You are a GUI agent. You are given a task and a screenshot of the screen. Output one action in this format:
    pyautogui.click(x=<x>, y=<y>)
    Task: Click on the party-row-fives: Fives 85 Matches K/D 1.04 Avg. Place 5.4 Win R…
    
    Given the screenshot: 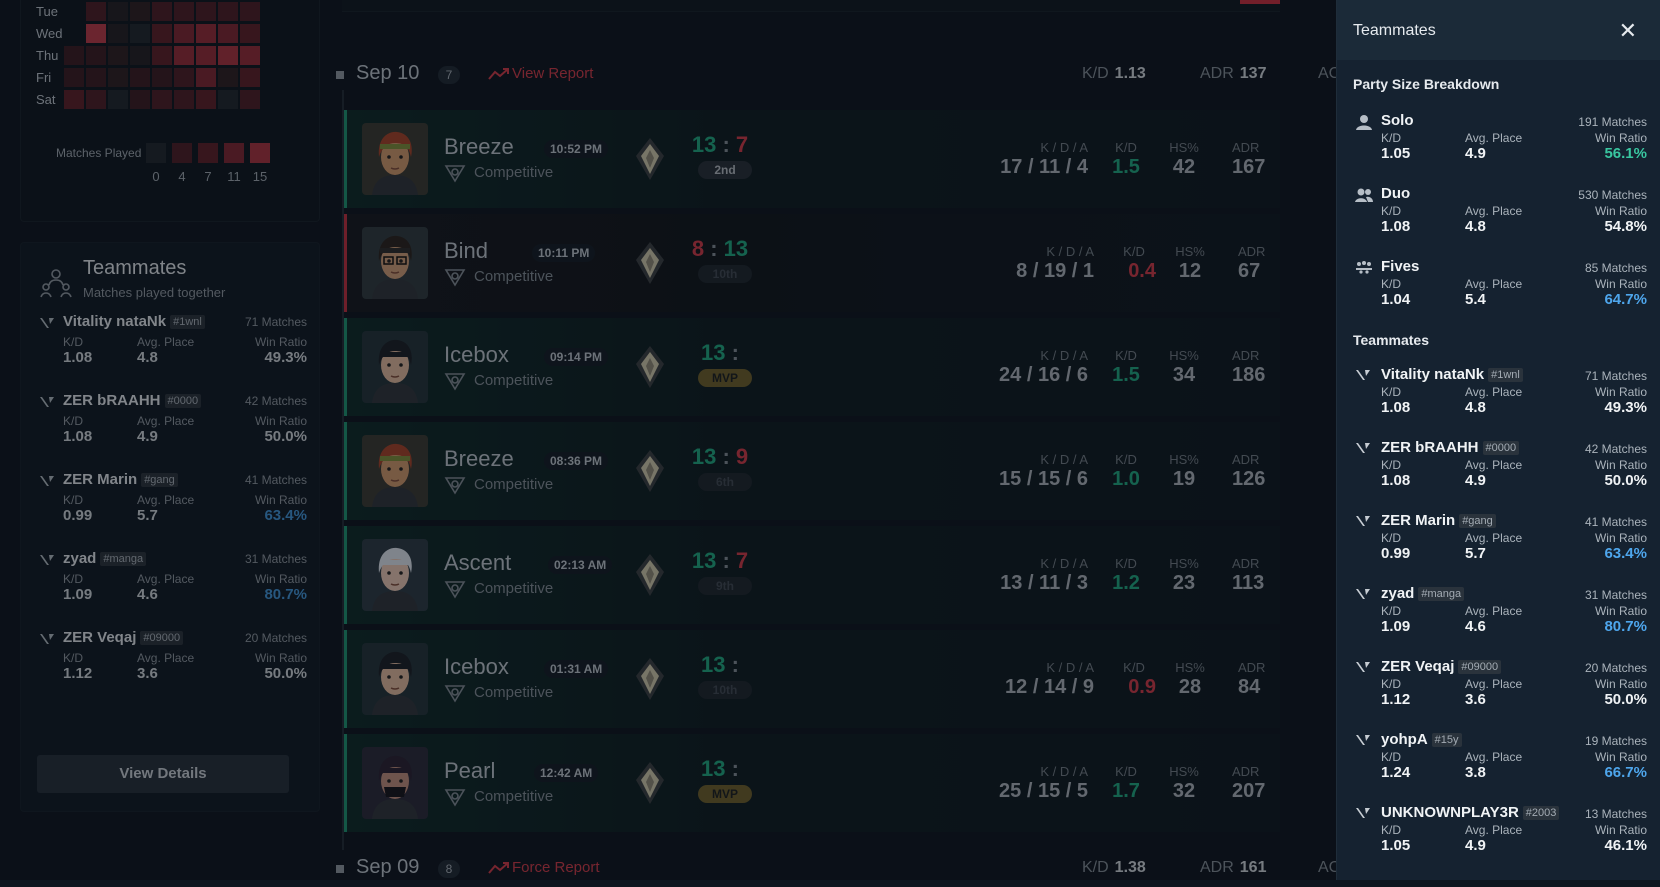 What is the action you would take?
    pyautogui.click(x=1498, y=291)
    